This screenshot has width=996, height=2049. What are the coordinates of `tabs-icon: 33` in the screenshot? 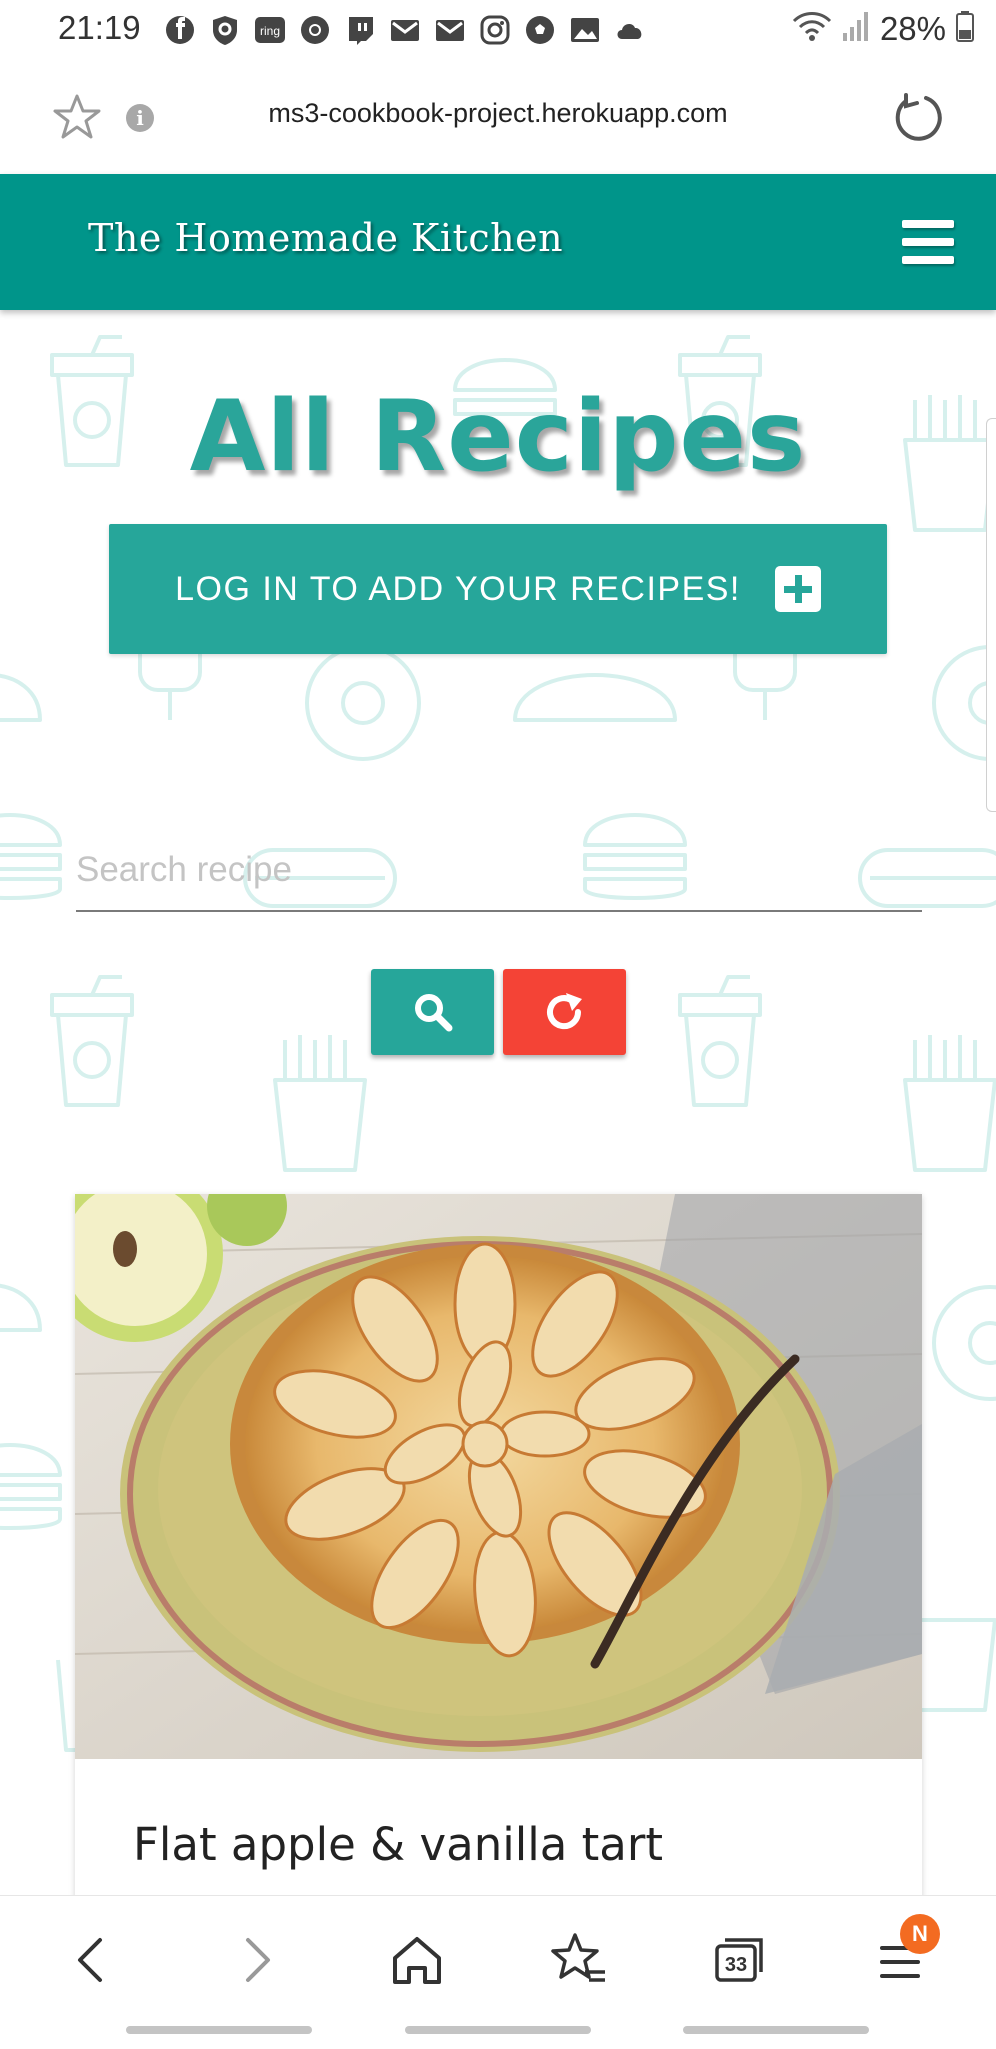 It's located at (741, 1960).